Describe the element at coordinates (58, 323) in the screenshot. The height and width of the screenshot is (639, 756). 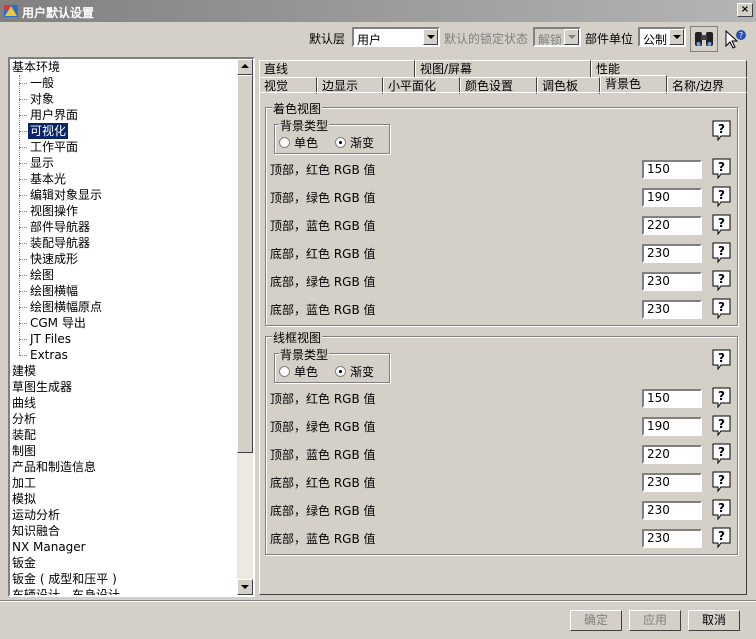
I see `tree-item: CGM 导出` at that location.